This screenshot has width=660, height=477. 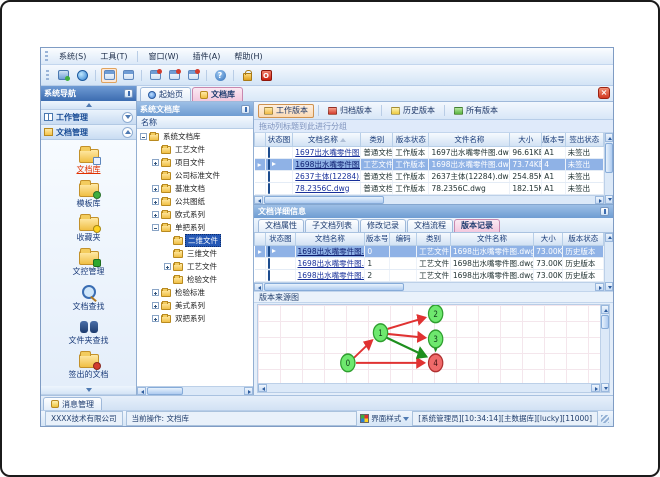 What do you see at coordinates (195, 227) in the screenshot?
I see `tree-node: 单把系列` at bounding box center [195, 227].